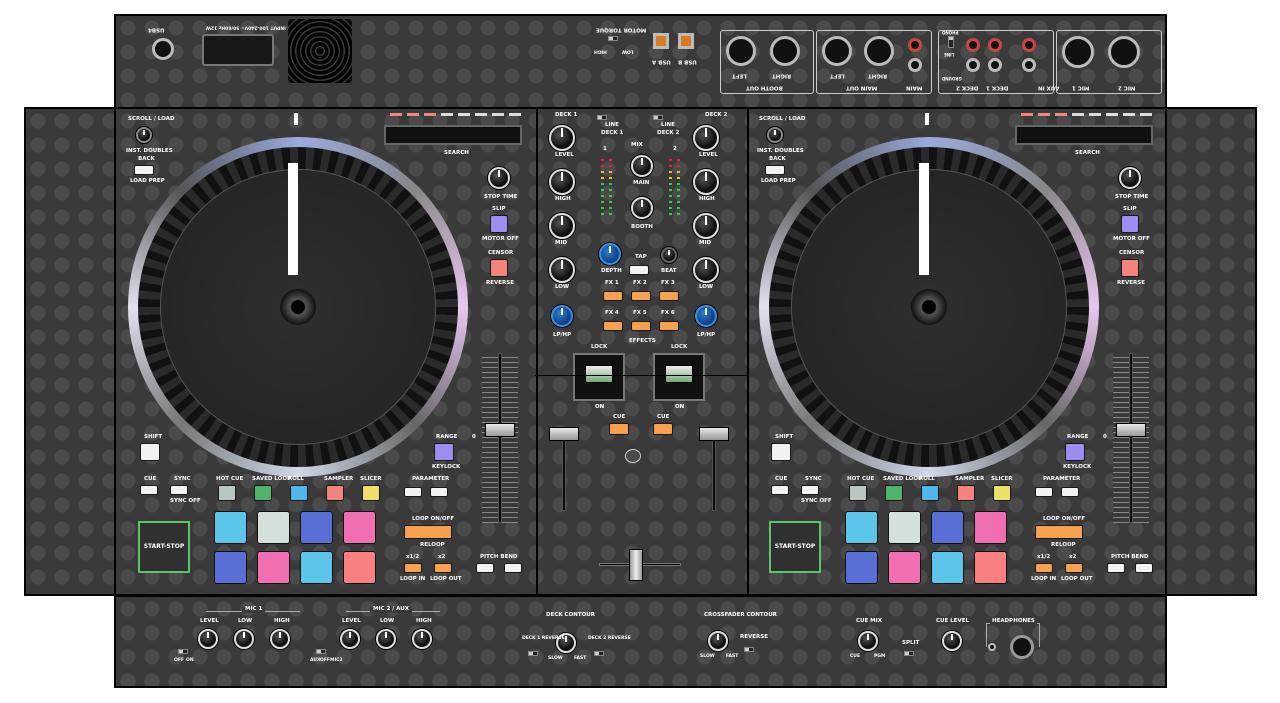 This screenshot has height=703, width=1280. What do you see at coordinates (244, 639) in the screenshot?
I see `mic1-low-knob` at bounding box center [244, 639].